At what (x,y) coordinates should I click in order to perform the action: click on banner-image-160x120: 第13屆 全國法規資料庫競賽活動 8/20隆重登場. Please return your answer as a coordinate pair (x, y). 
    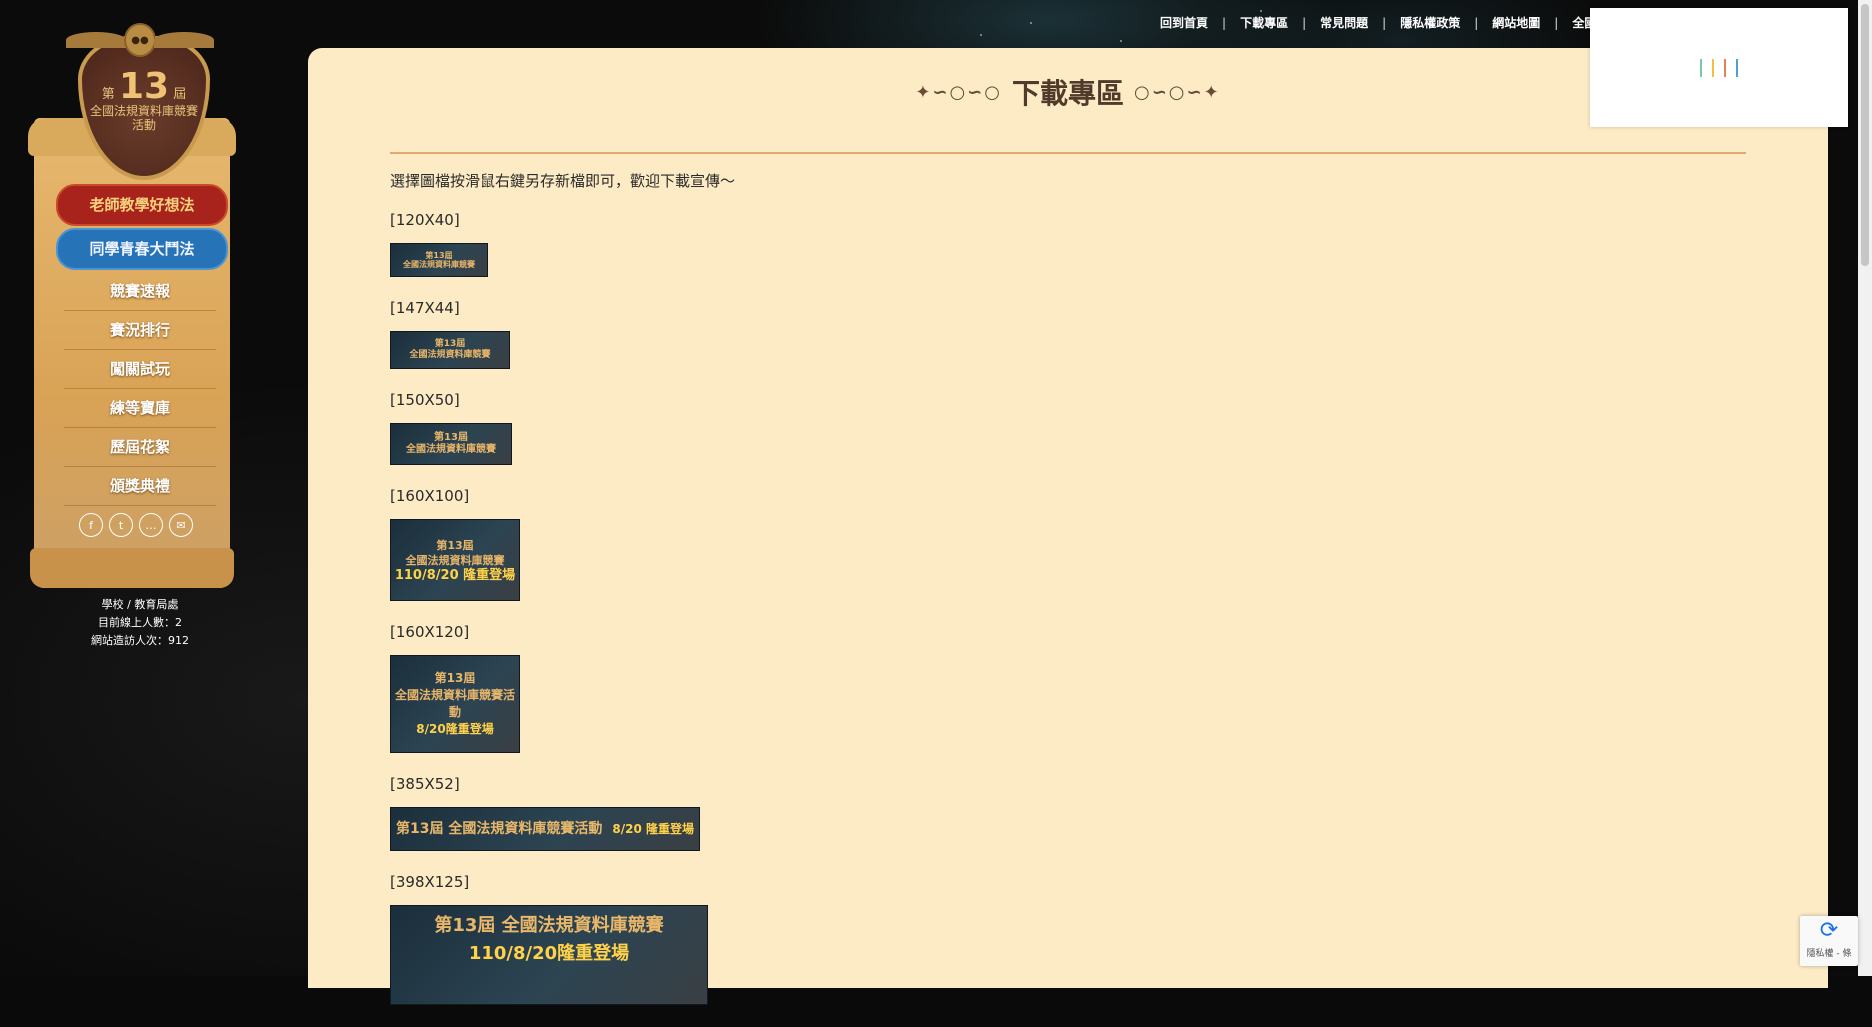
    Looking at the image, I should click on (455, 704).